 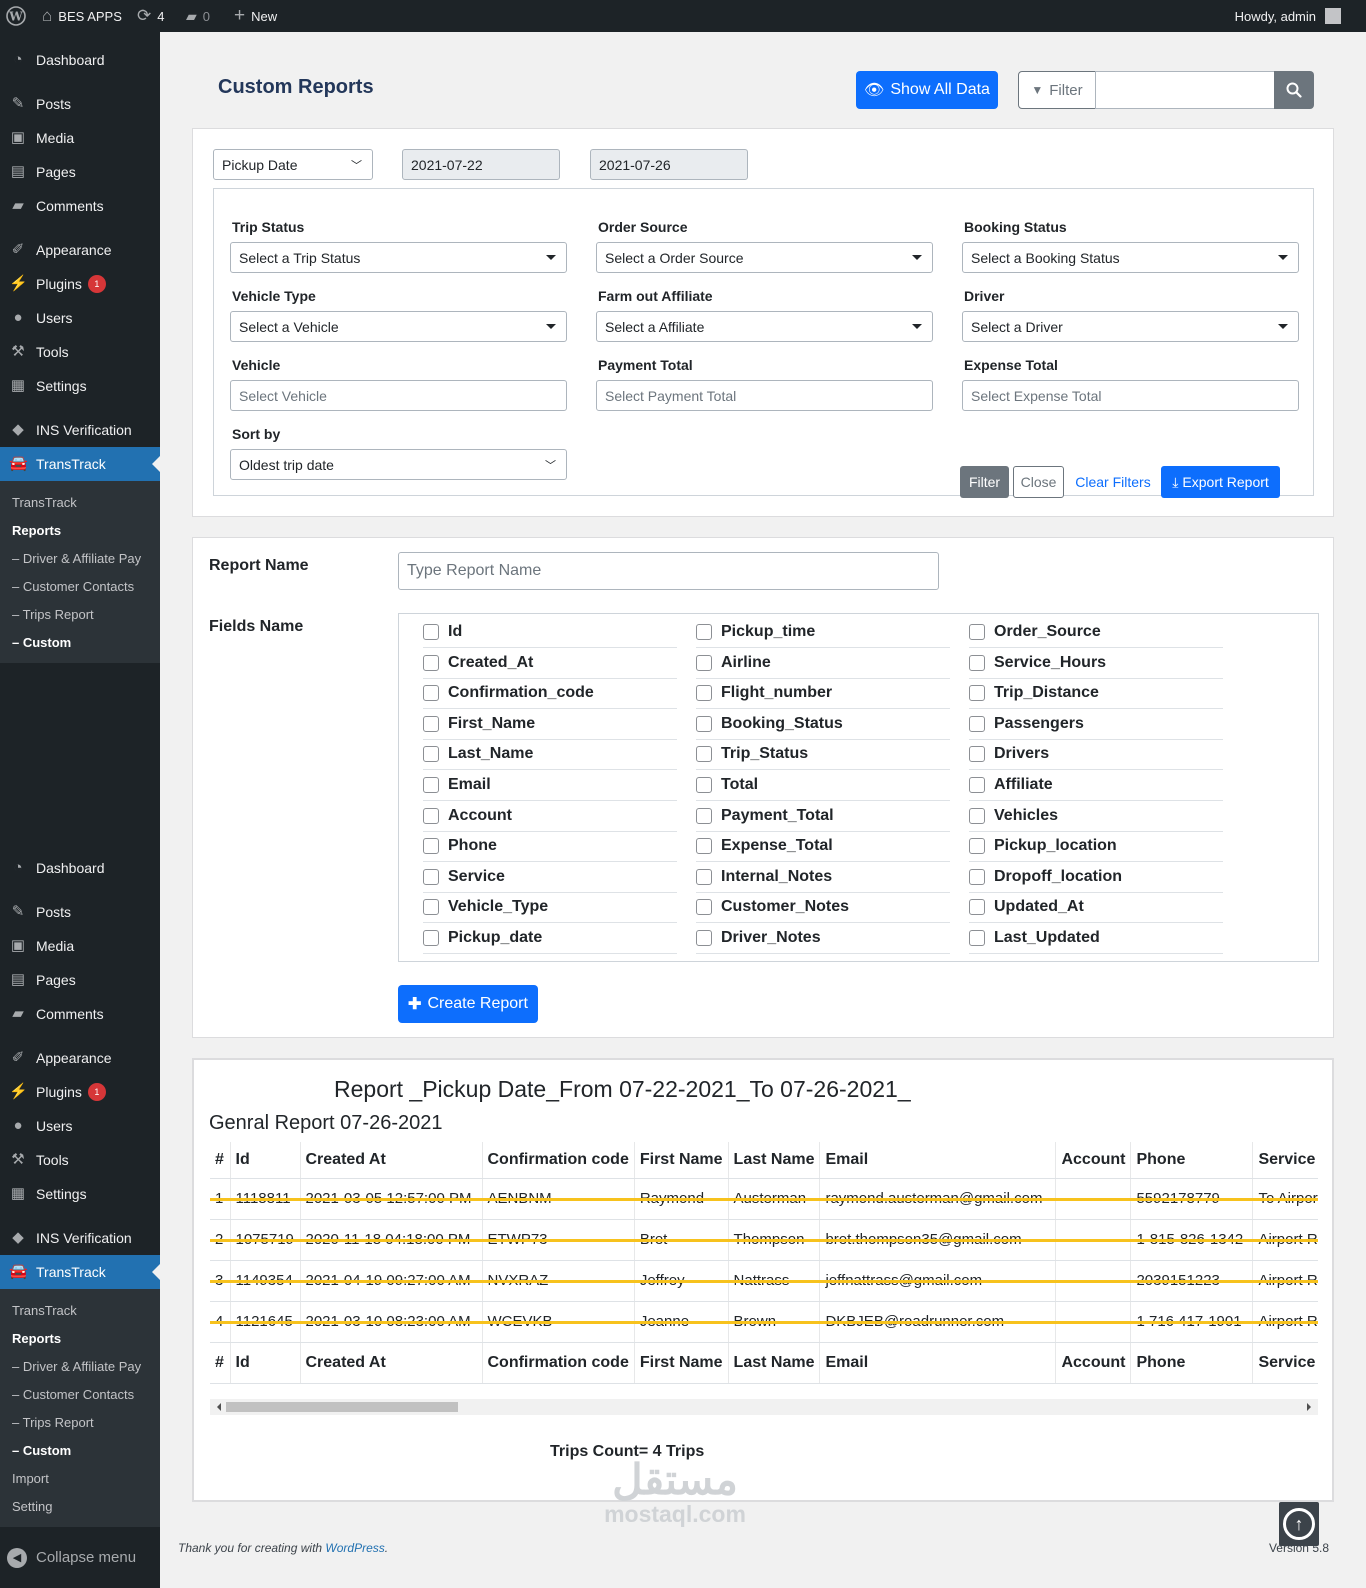 What do you see at coordinates (342, 1407) in the screenshot?
I see `scrollbar-thumb` at bounding box center [342, 1407].